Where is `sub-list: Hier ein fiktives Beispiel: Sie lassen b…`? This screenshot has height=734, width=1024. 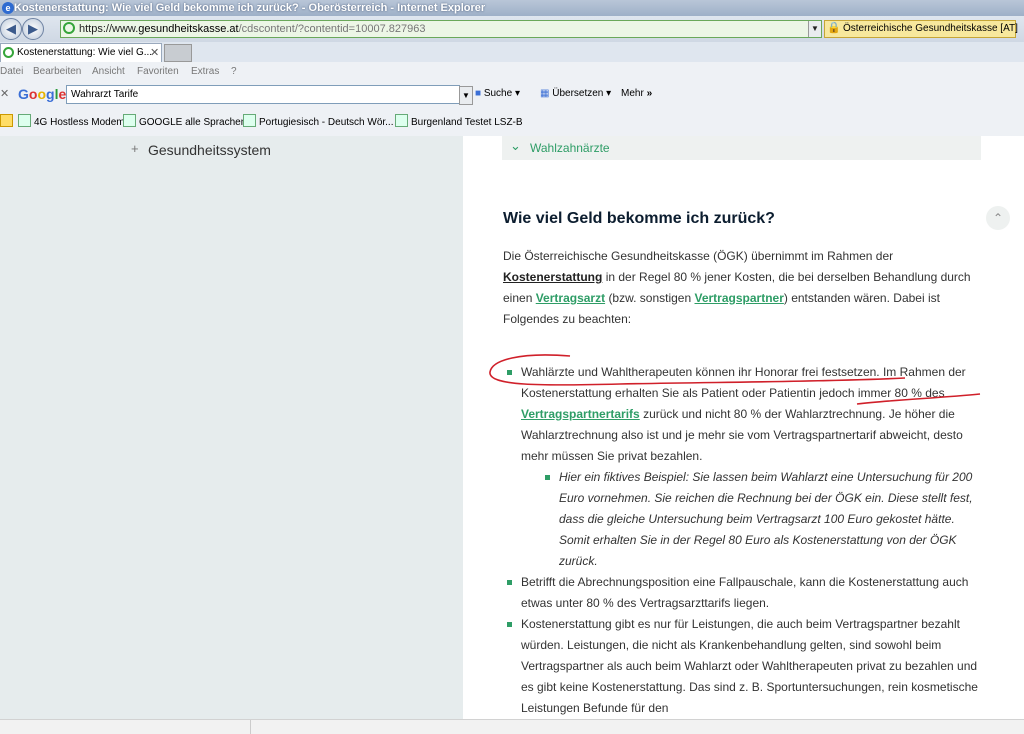
sub-list: Hier ein fiktives Beispiel: Sie lassen b… is located at coordinates (751, 519).